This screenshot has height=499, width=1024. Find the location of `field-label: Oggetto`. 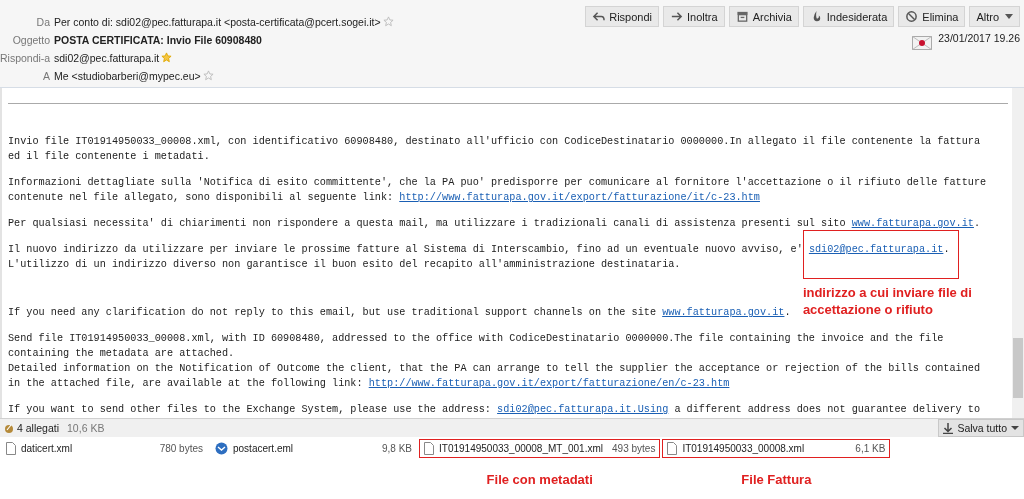

field-label: Oggetto is located at coordinates (30, 39).